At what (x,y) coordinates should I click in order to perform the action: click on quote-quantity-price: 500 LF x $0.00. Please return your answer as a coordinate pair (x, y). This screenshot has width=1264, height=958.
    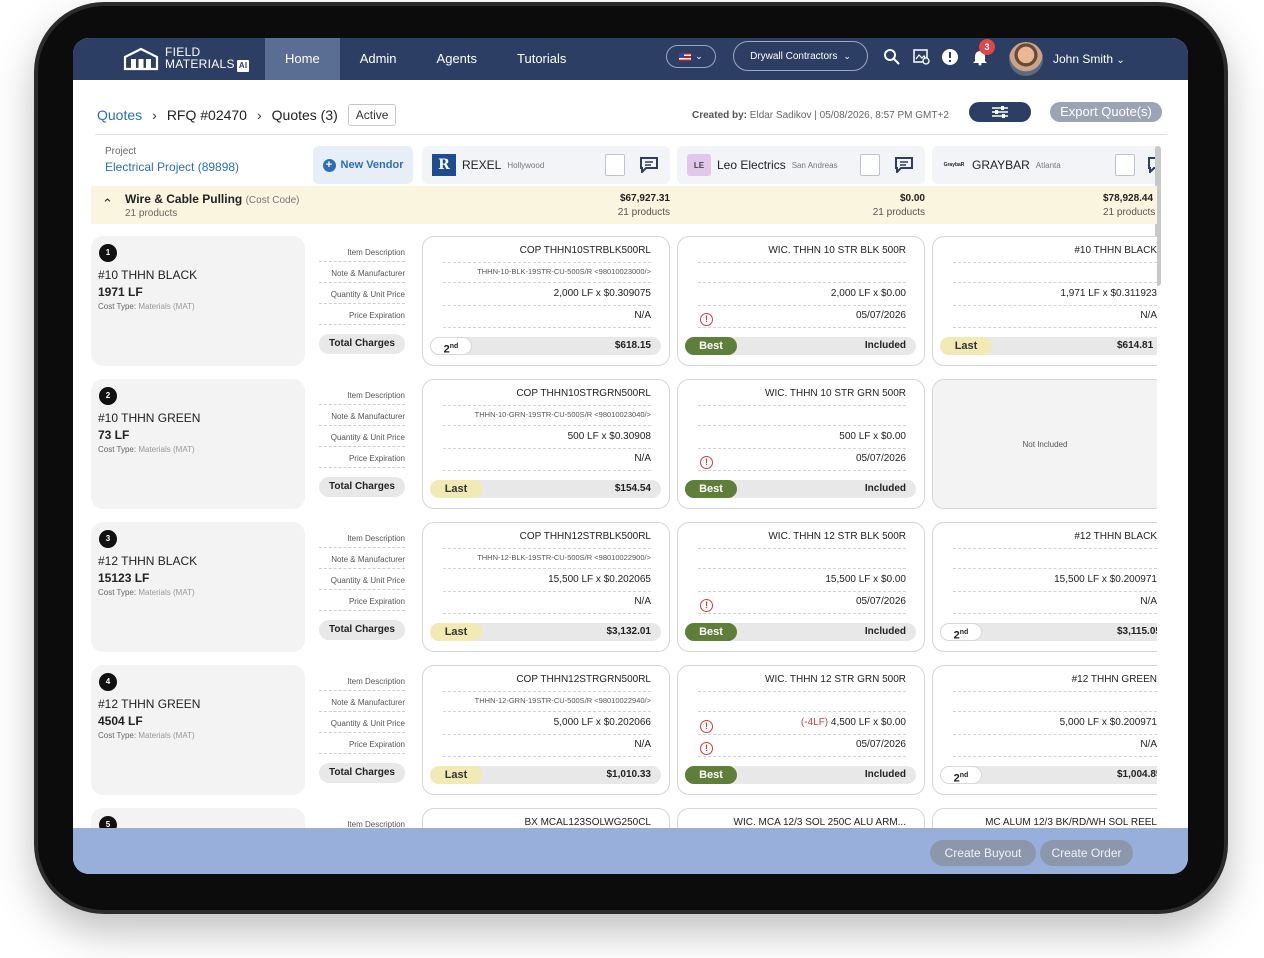
    Looking at the image, I should click on (802, 440).